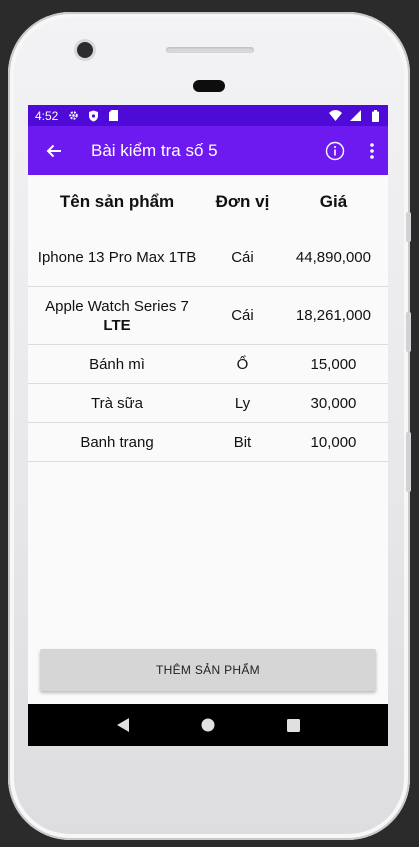 The height and width of the screenshot is (847, 419). What do you see at coordinates (242, 403) in the screenshot?
I see `cell-unit: Ly` at bounding box center [242, 403].